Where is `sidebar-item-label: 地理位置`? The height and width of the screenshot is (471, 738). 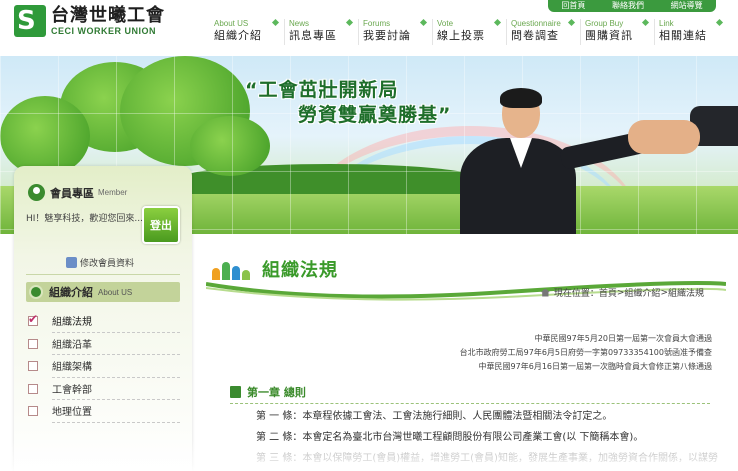 sidebar-item-label: 地理位置 is located at coordinates (72, 413).